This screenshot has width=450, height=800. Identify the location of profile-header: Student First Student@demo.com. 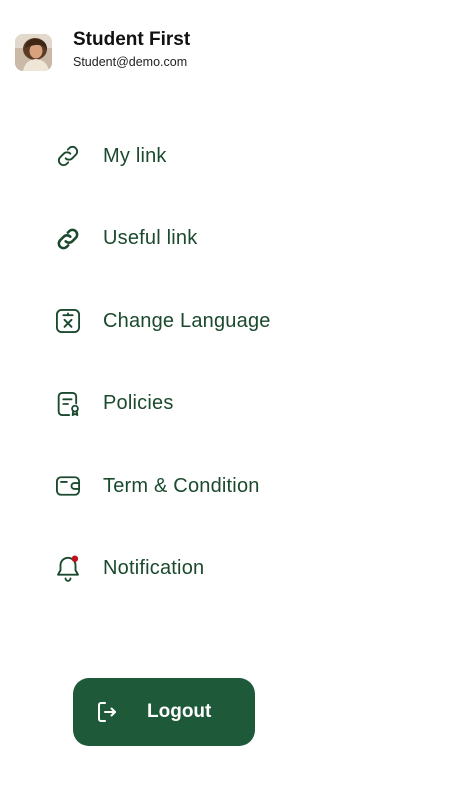
(102, 50).